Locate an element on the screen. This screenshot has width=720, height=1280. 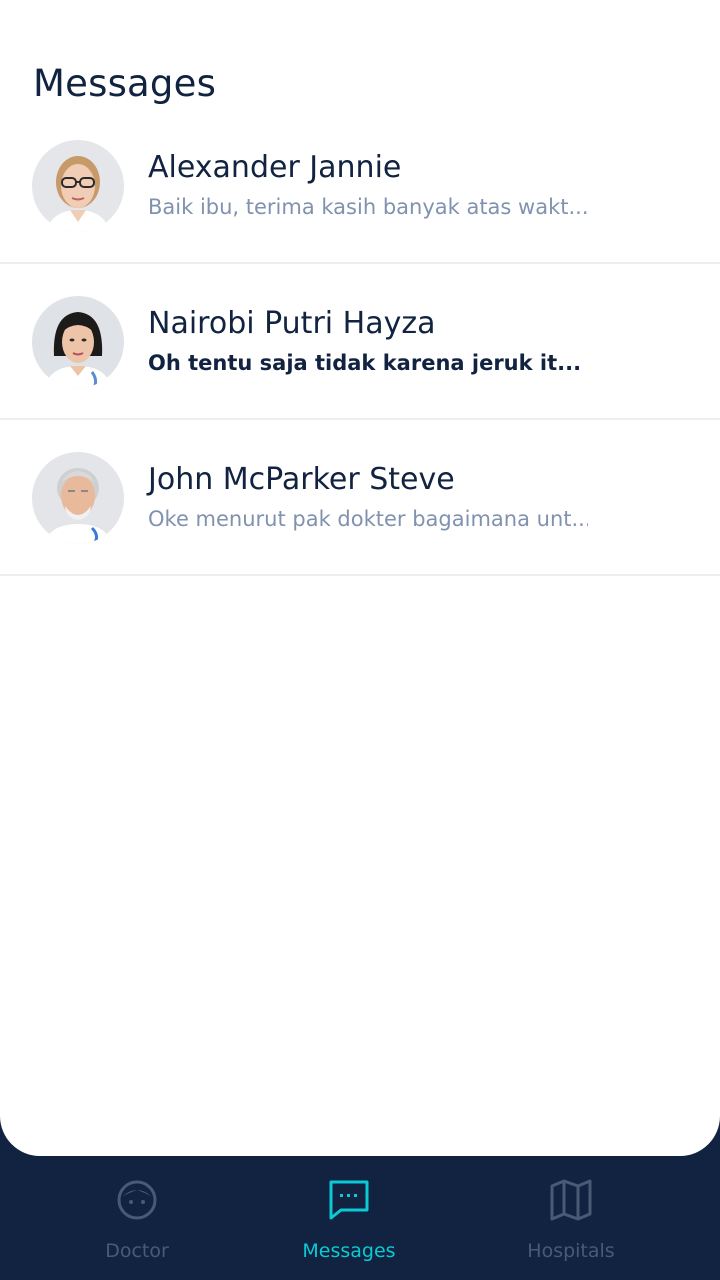
tab-label: Hospitals is located at coordinates (571, 1251).